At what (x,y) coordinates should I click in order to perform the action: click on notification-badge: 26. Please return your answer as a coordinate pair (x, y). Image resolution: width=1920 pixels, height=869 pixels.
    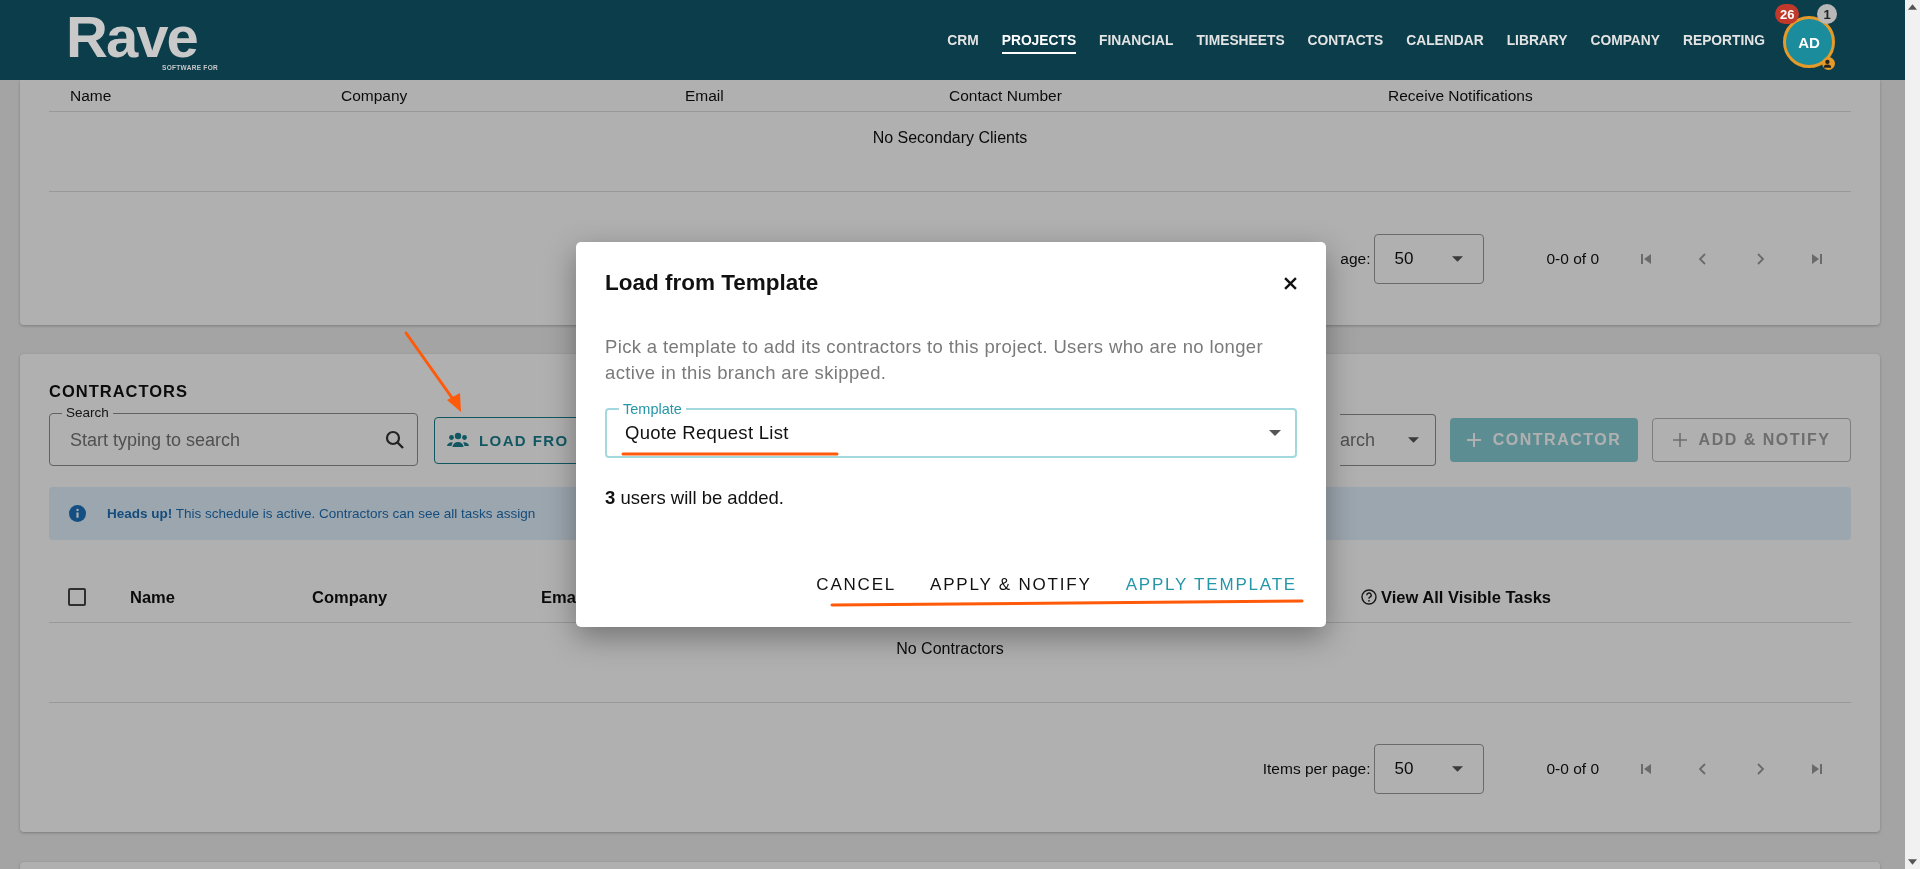
    Looking at the image, I should click on (1787, 14).